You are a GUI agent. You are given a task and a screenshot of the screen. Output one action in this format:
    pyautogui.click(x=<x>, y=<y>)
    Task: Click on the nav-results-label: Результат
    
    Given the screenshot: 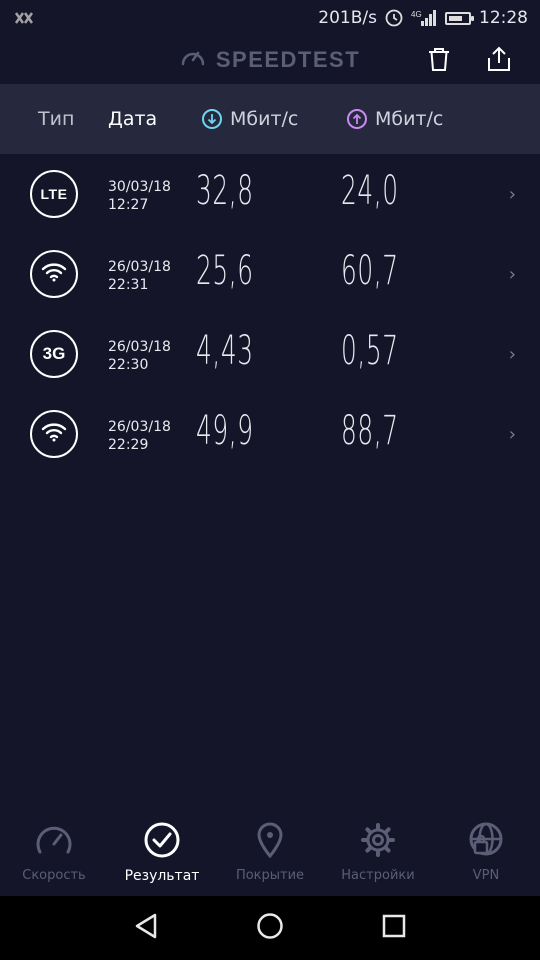 What is the action you would take?
    pyautogui.click(x=162, y=876)
    